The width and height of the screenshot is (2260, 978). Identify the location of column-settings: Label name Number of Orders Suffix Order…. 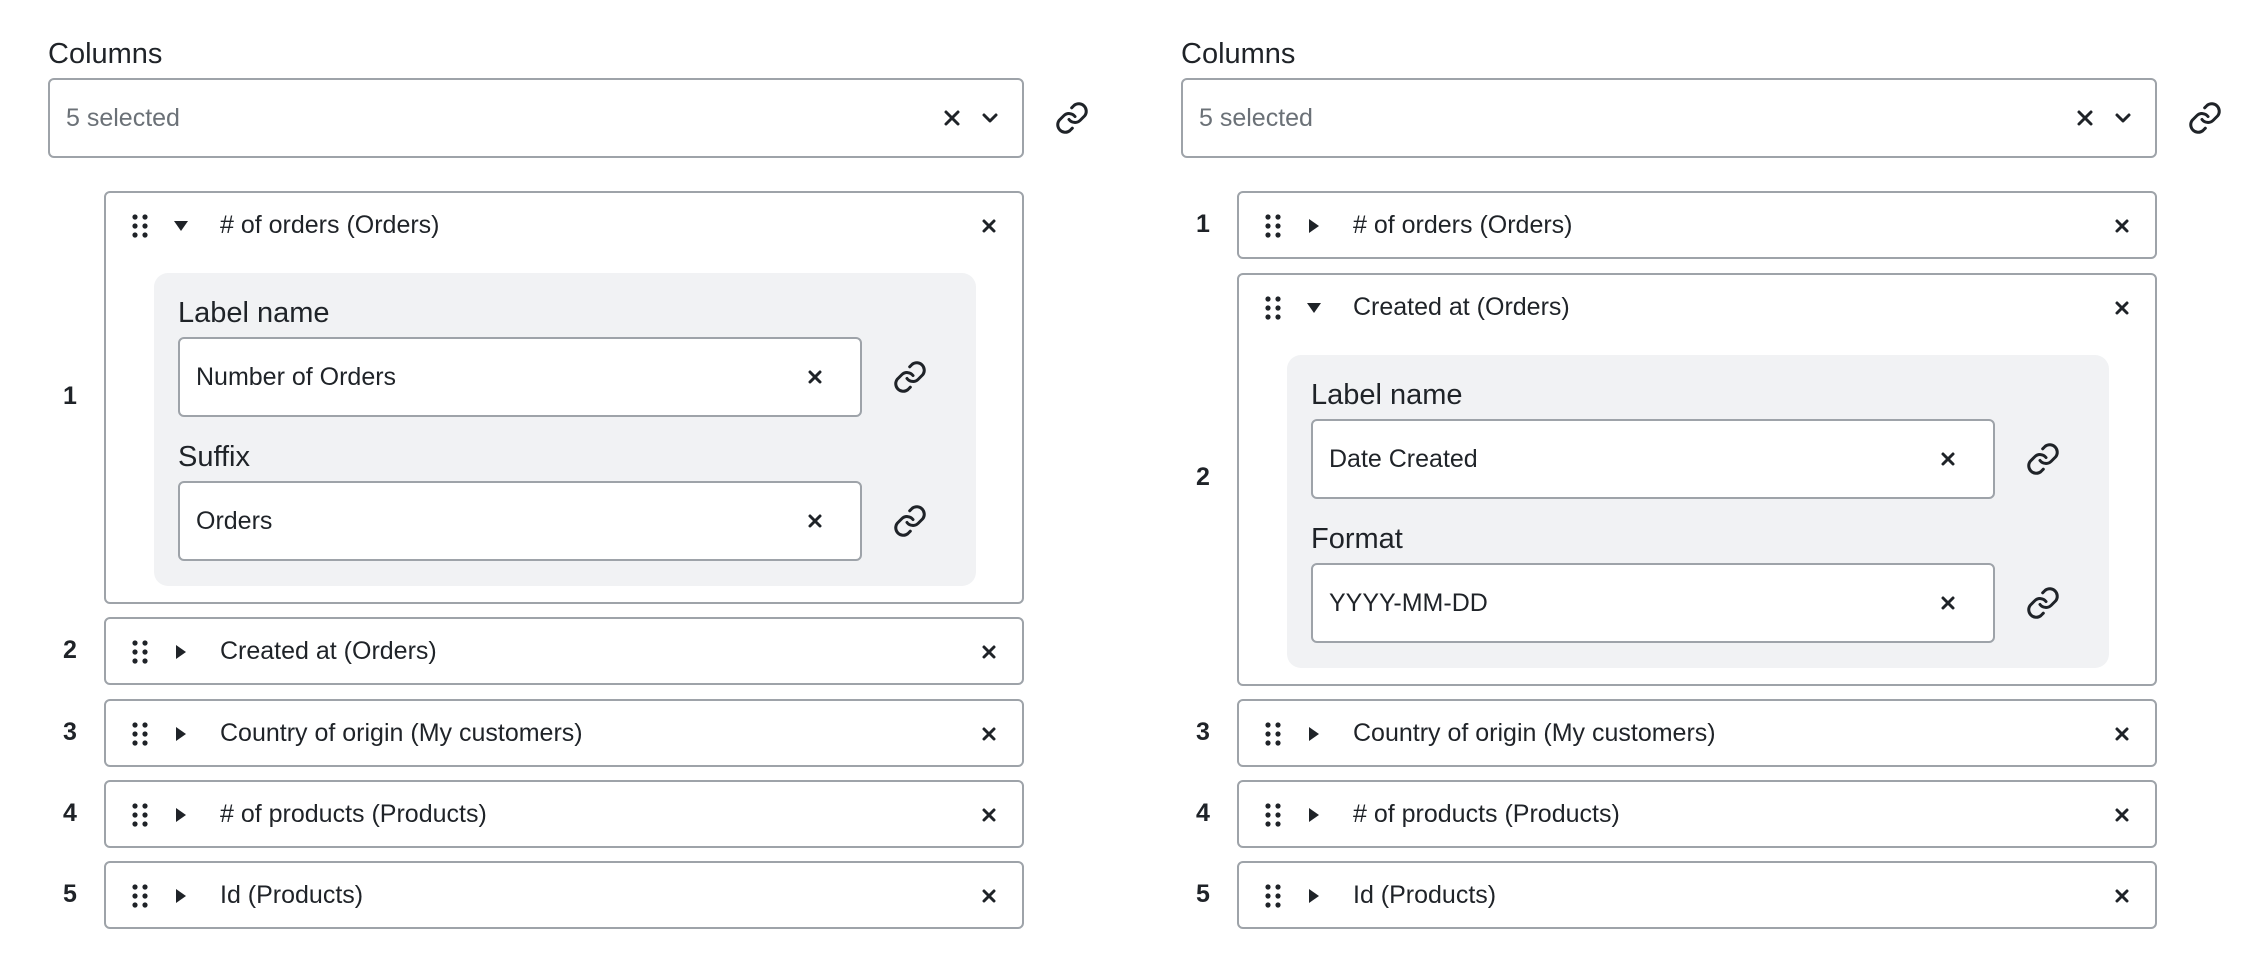
(565, 429).